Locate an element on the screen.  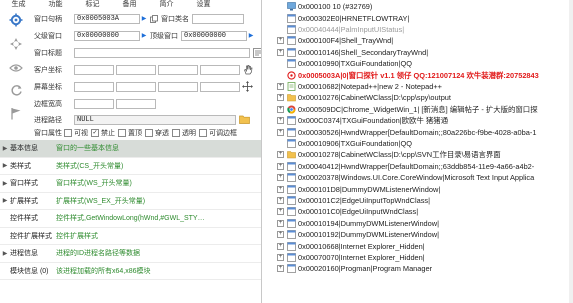
menu-generate: 生成 is located at coordinates (18, 5).